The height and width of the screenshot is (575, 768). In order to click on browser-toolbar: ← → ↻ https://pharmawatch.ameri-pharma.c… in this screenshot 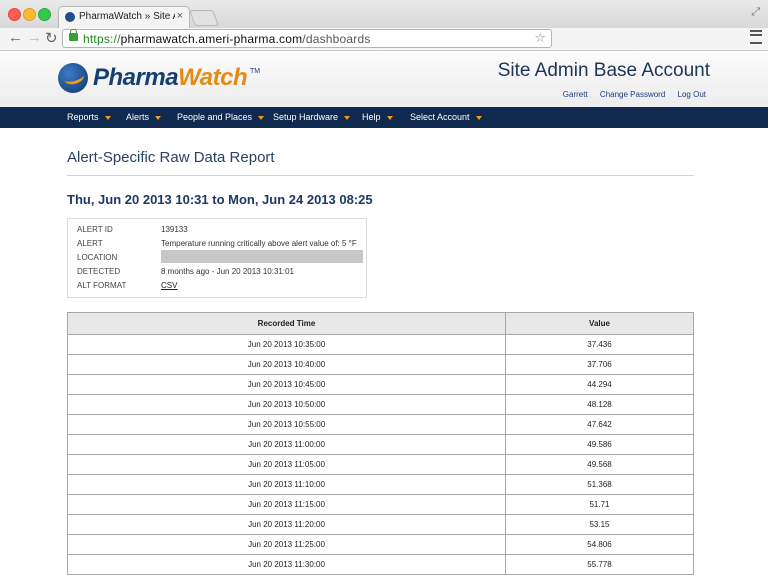, I will do `click(384, 39)`.